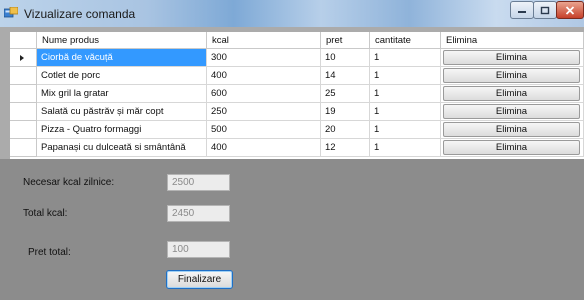 This screenshot has height=300, width=584. What do you see at coordinates (122, 76) in the screenshot?
I see `cell-name: Cotlet de porc` at bounding box center [122, 76].